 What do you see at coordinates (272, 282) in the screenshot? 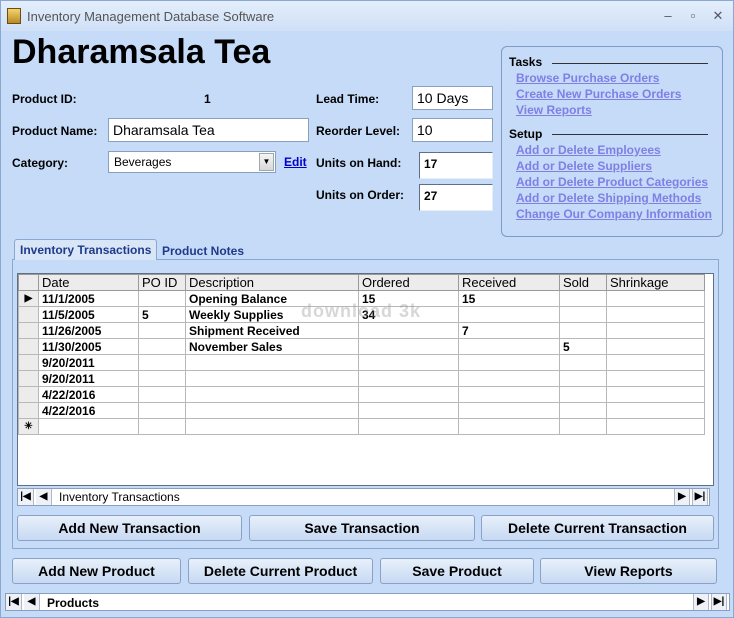
I see `column-header: Description` at bounding box center [272, 282].